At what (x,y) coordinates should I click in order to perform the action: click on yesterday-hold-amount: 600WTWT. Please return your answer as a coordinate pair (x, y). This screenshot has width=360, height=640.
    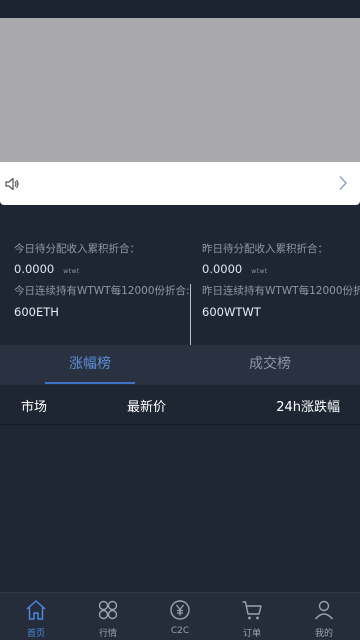
    Looking at the image, I should click on (231, 312).